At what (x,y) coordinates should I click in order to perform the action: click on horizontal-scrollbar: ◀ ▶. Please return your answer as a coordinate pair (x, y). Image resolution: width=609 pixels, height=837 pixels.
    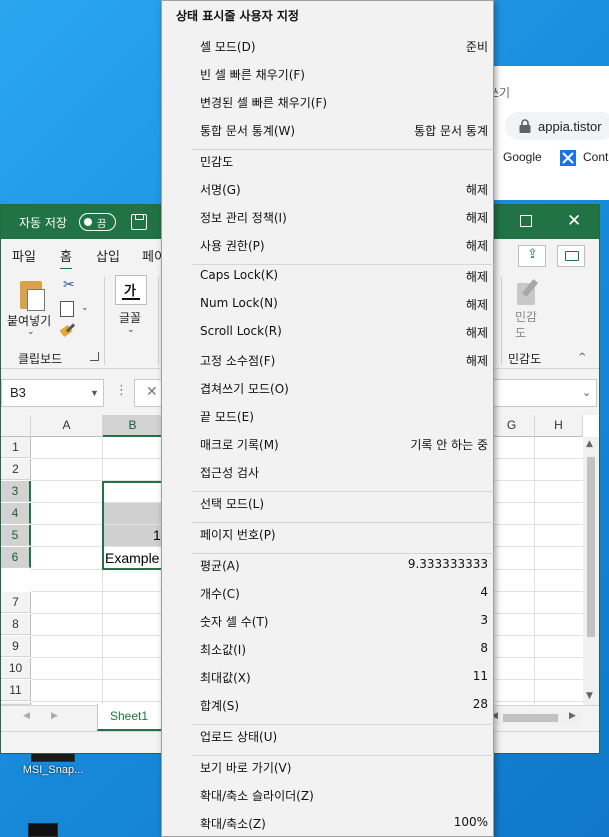
    Looking at the image, I should click on (535, 718).